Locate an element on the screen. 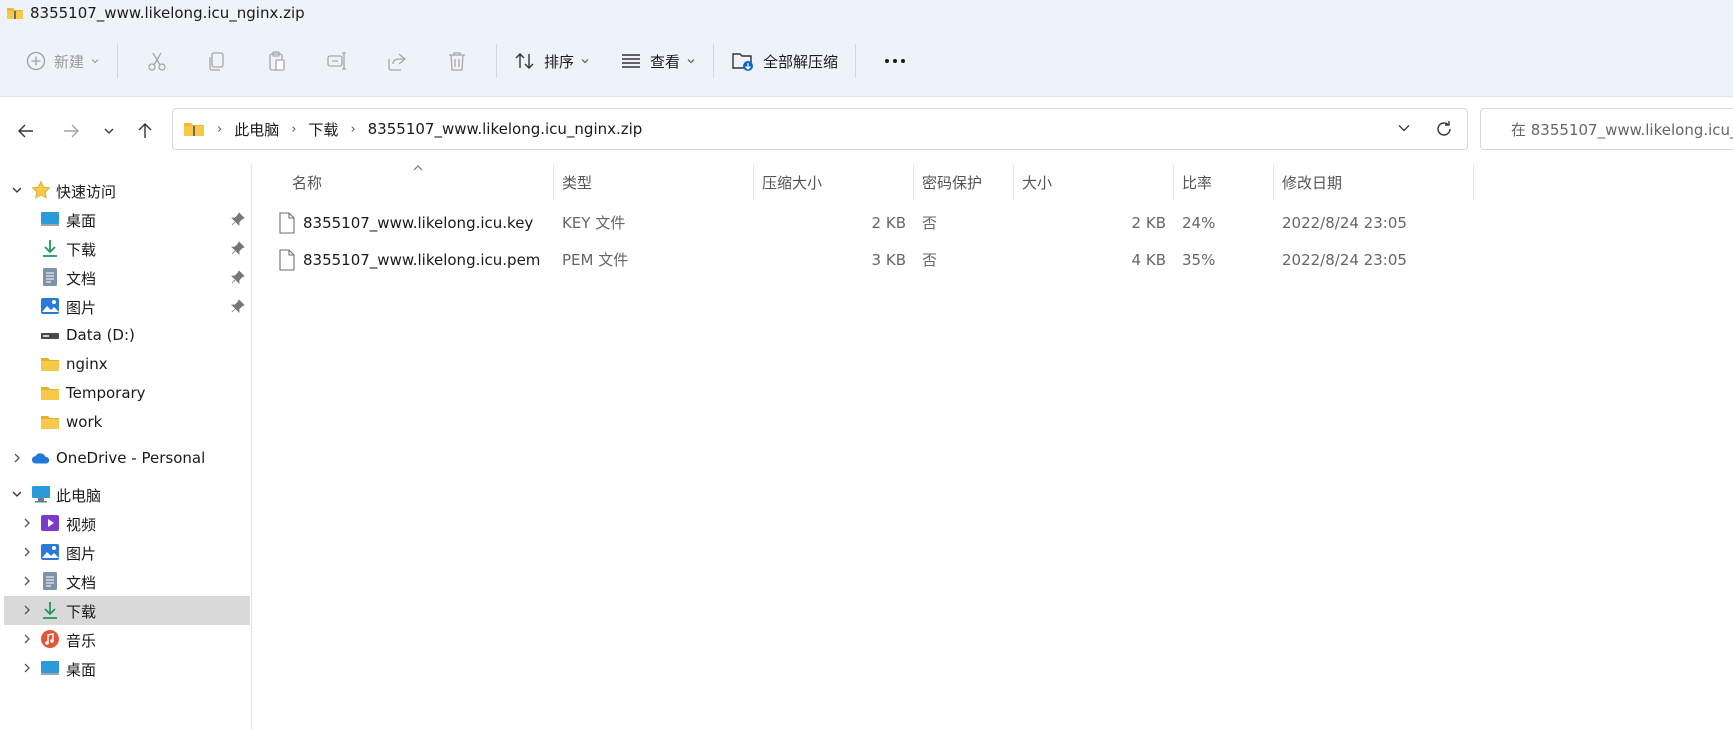 The width and height of the screenshot is (1733, 730). sidebar-item-music: 音乐 is located at coordinates (127, 639).